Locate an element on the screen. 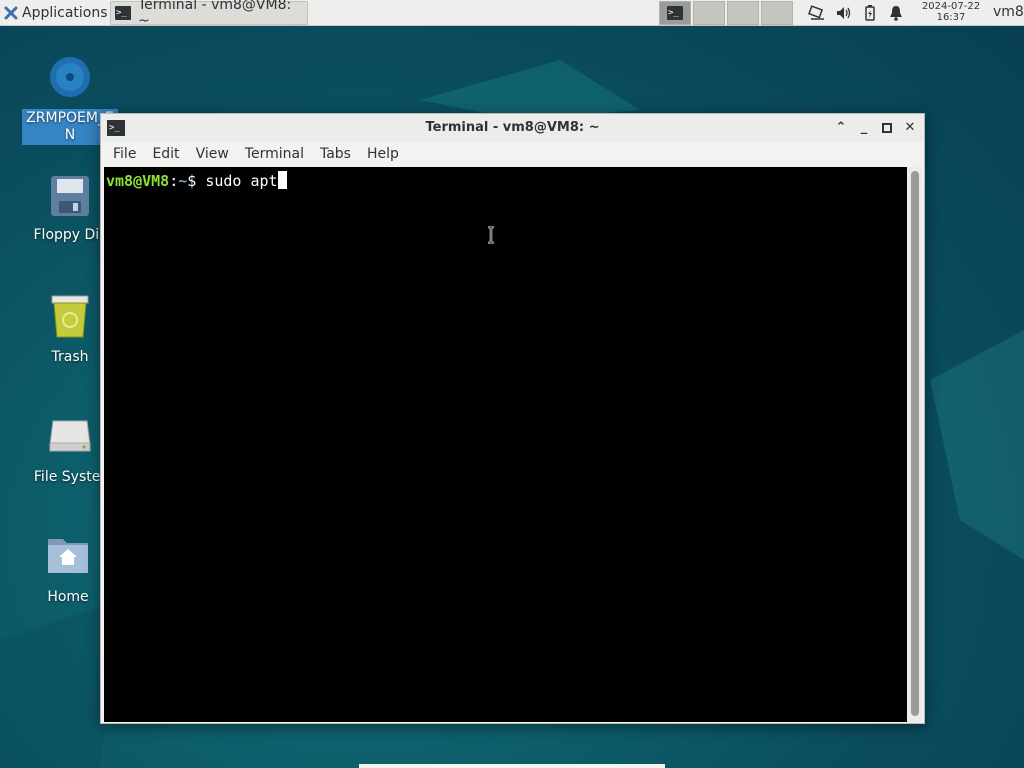 The height and width of the screenshot is (768, 1024). floppy-icon is located at coordinates (70, 196).